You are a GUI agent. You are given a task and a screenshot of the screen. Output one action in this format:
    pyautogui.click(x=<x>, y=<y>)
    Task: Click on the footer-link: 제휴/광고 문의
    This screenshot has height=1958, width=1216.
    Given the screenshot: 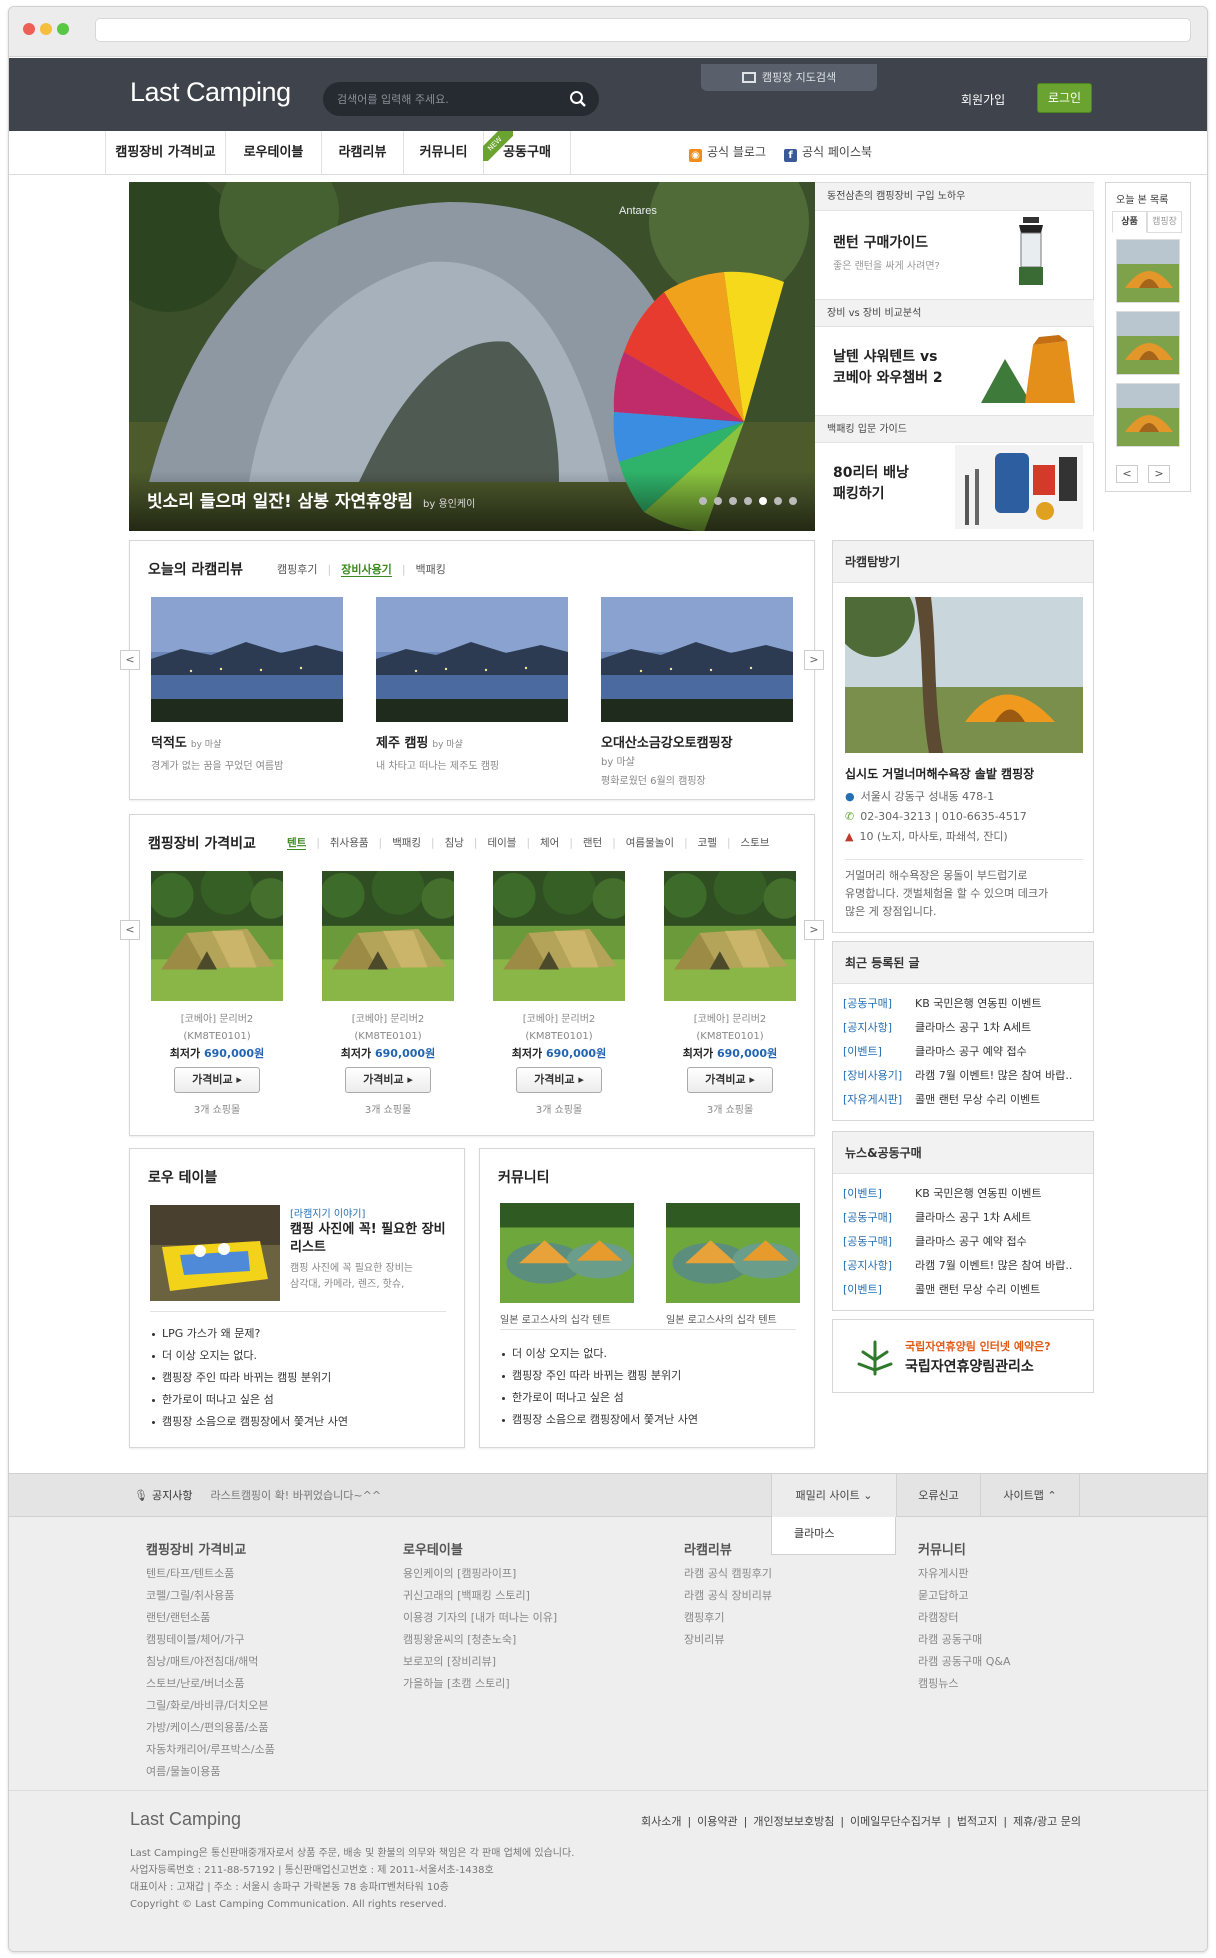 What is the action you would take?
    pyautogui.click(x=1047, y=1821)
    